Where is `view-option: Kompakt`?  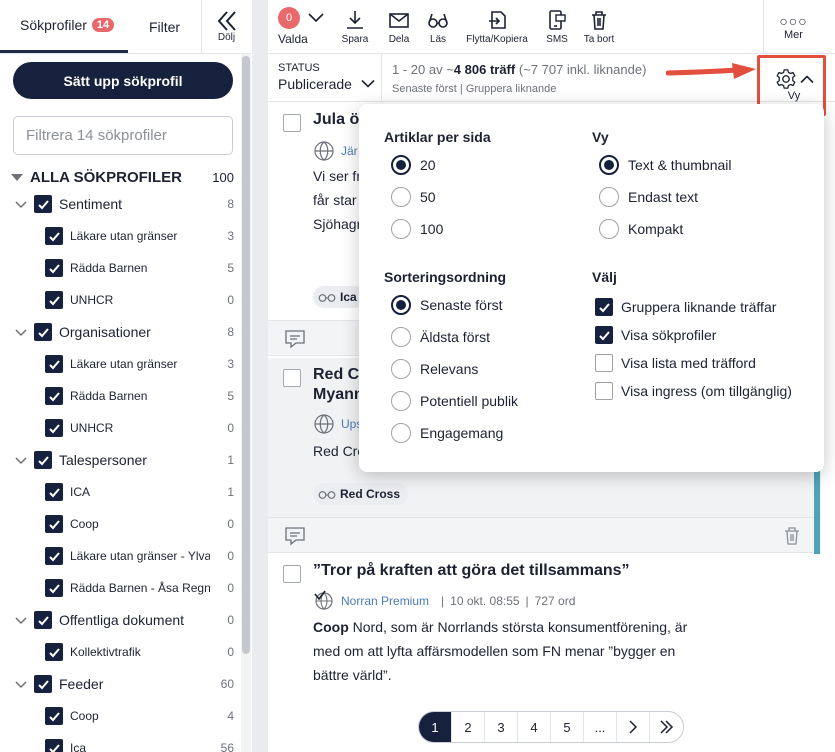
view-option: Kompakt is located at coordinates (641, 229).